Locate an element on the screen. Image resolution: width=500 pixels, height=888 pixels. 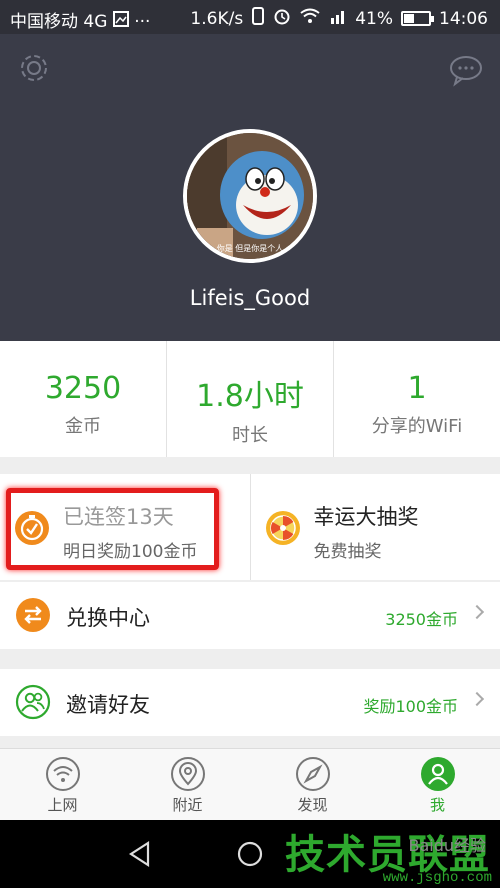
message-icon is located at coordinates (466, 70).